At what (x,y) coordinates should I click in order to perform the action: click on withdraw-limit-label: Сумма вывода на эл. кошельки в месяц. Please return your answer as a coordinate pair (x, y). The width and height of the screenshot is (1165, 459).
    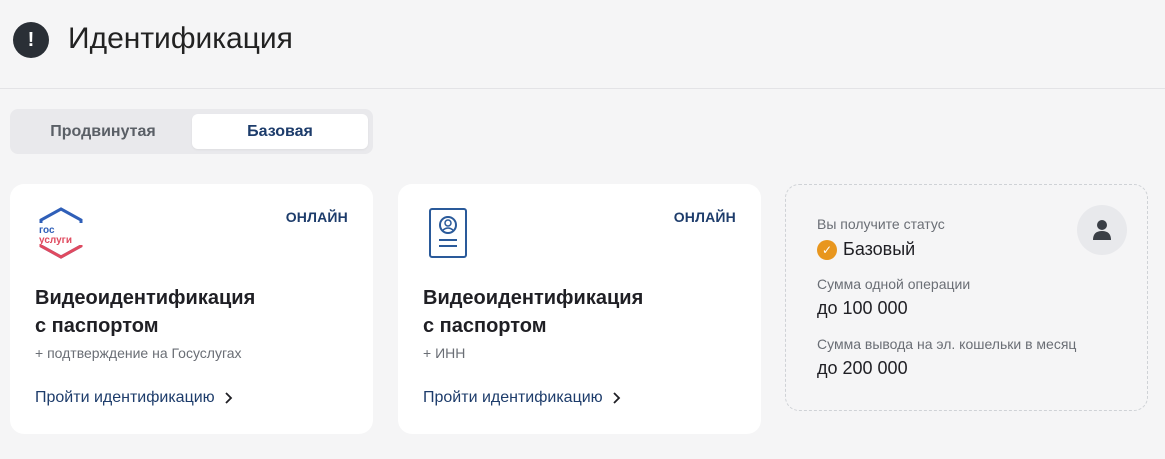
    Looking at the image, I should click on (947, 344).